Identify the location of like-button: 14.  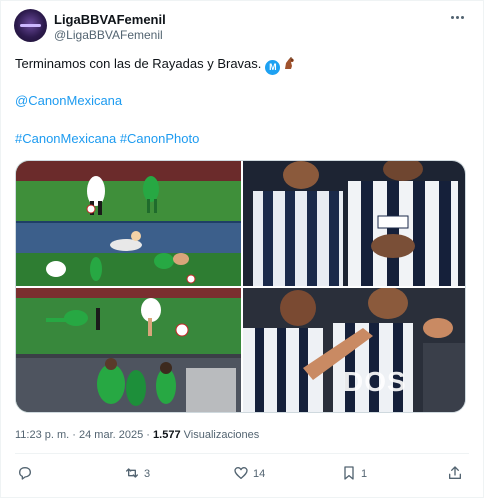
(249, 474).